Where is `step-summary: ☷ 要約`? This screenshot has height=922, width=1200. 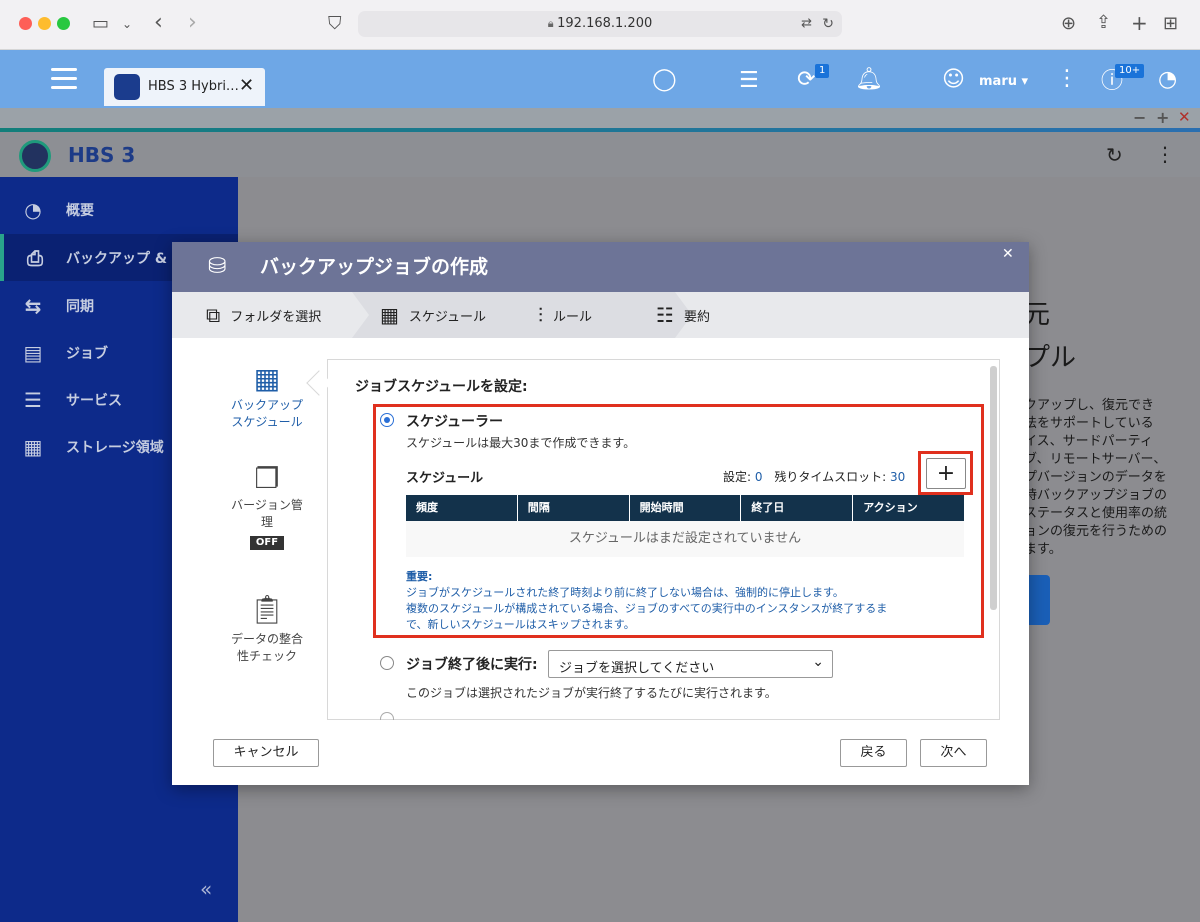
step-summary: ☷ 要約 is located at coordinates (683, 315).